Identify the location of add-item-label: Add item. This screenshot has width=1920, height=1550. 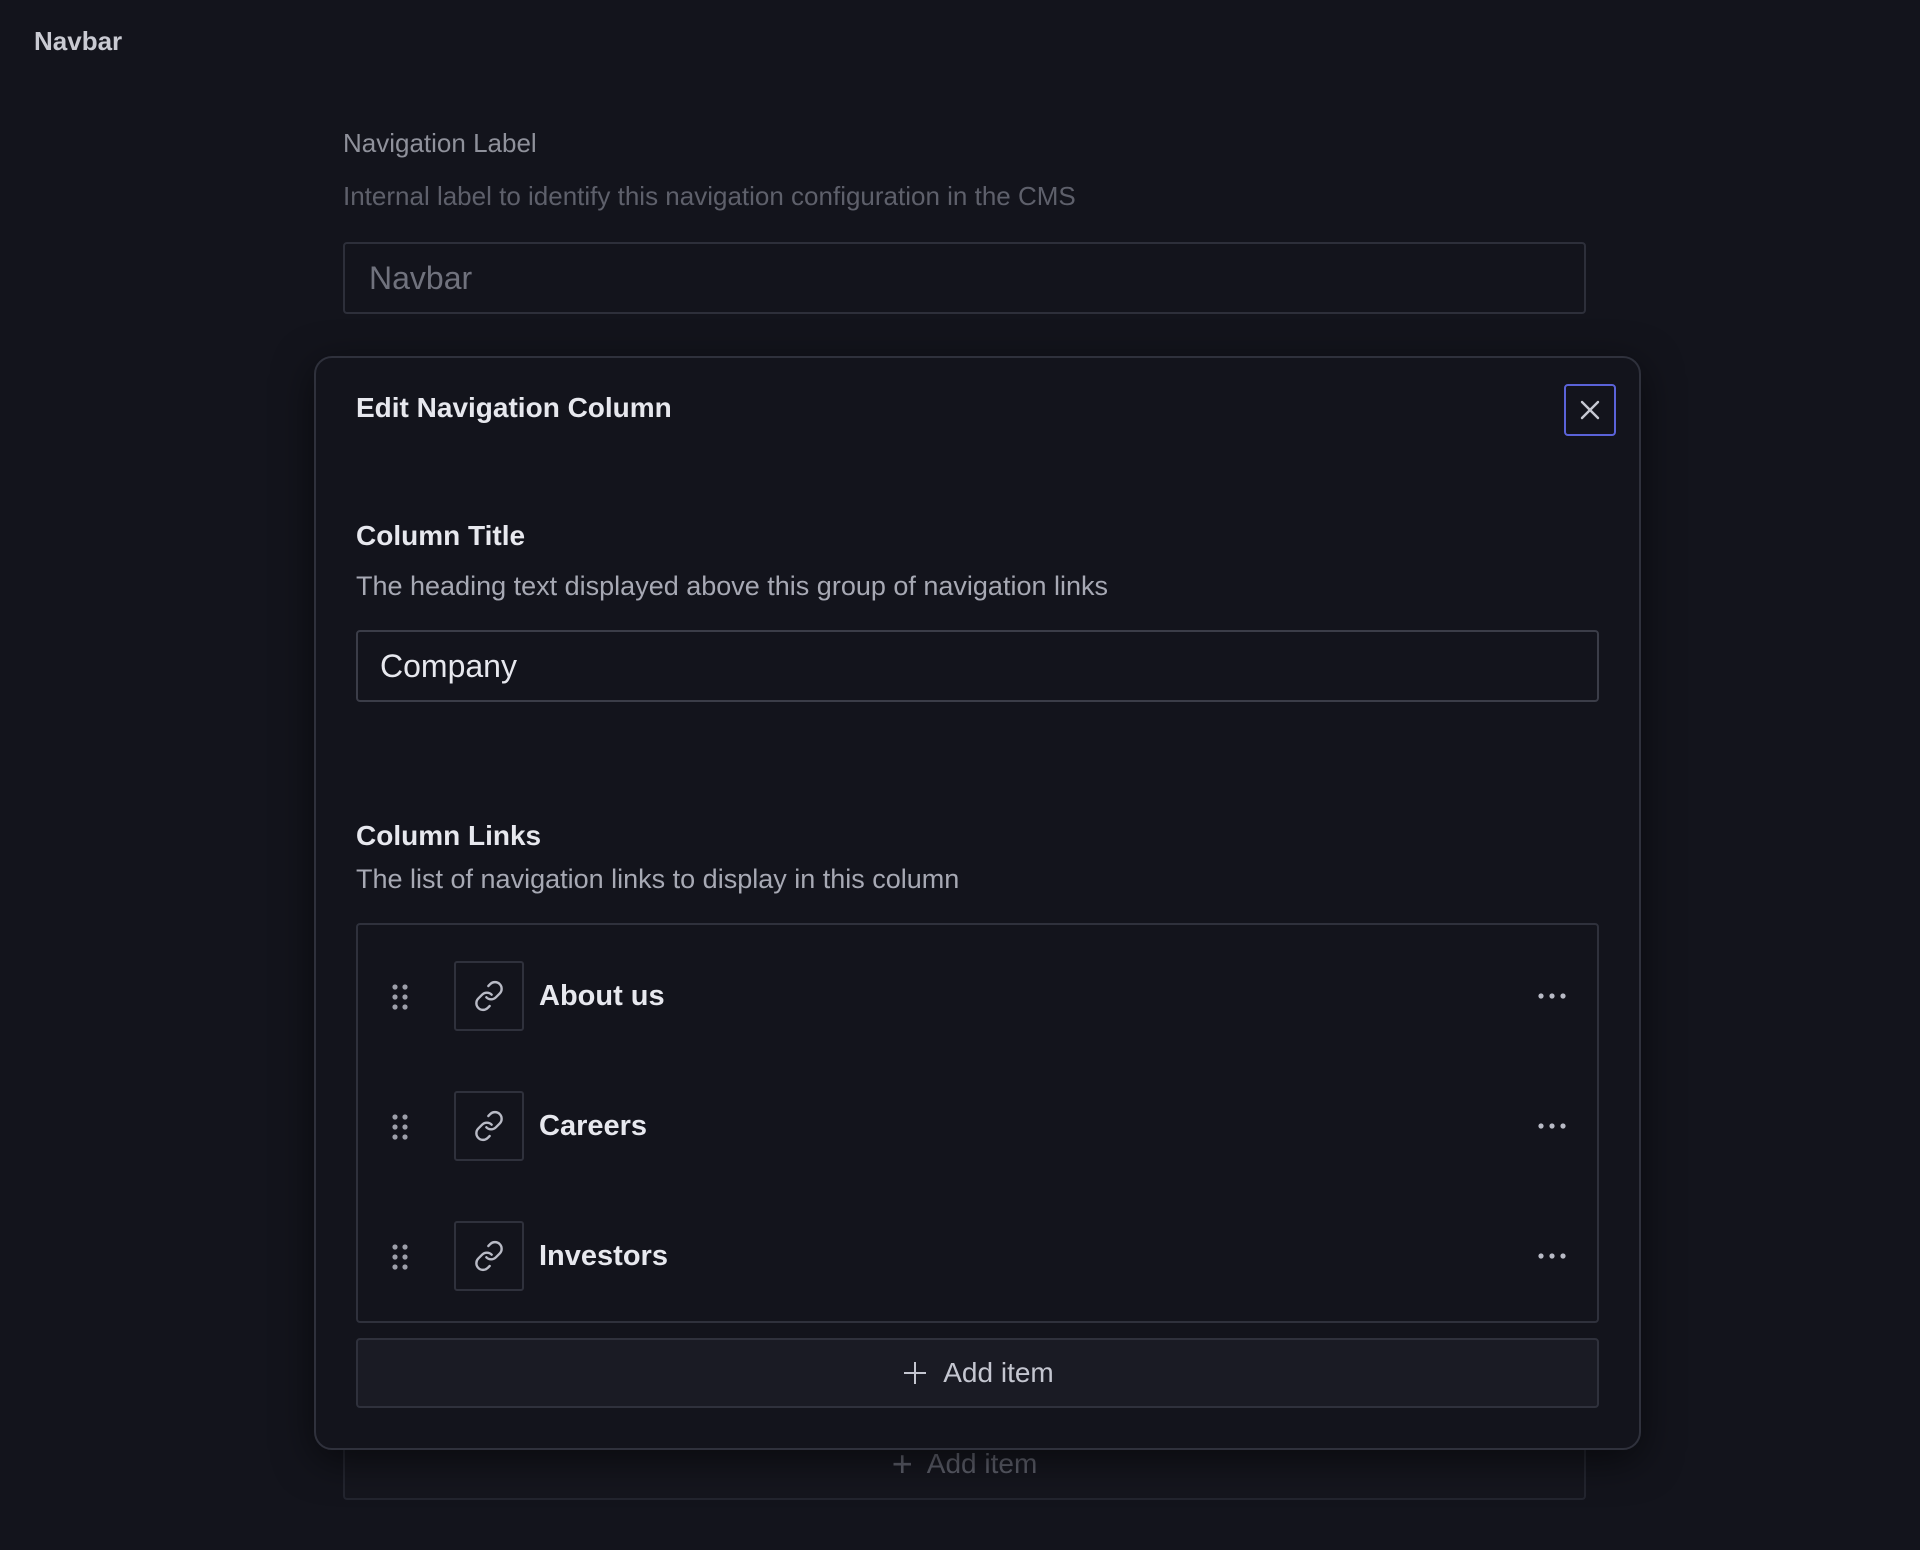
(998, 1372).